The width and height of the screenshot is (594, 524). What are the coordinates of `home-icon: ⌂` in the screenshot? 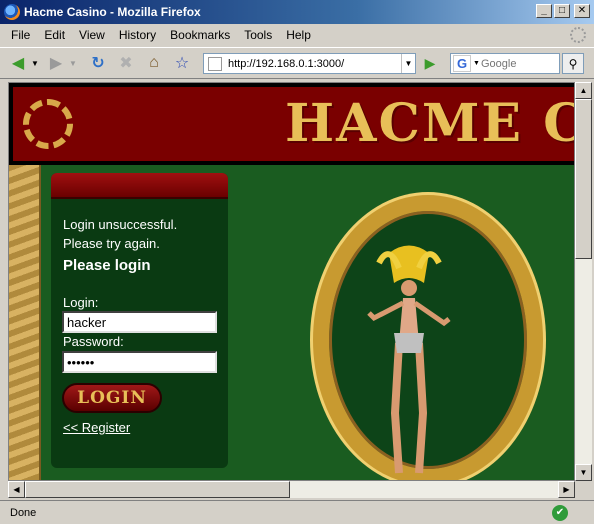 It's located at (154, 63).